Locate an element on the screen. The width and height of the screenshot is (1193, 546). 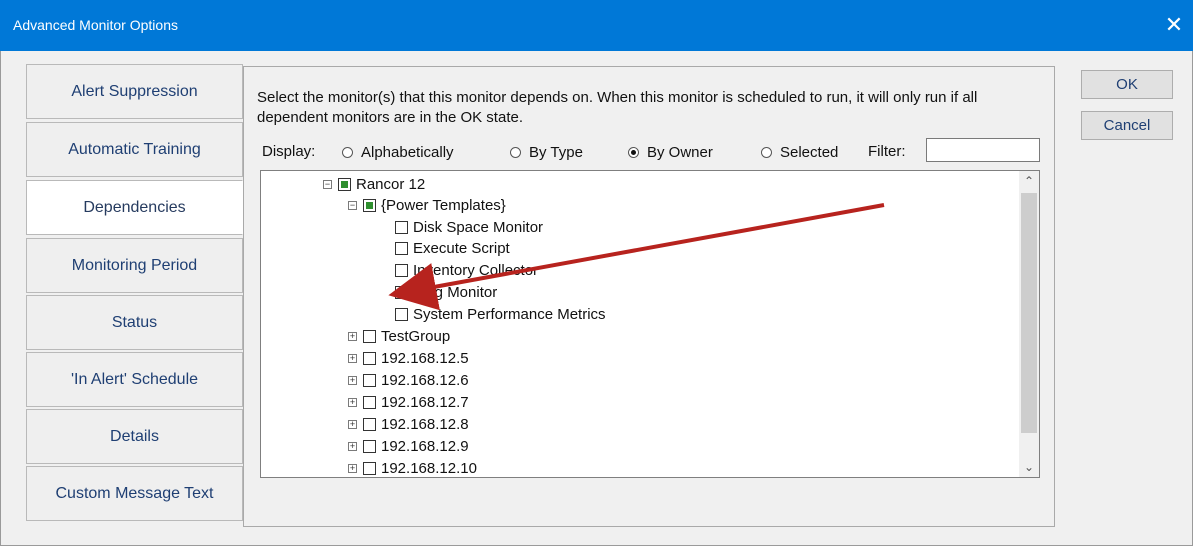
tab-label: Monitoring Period is located at coordinates (134, 265).